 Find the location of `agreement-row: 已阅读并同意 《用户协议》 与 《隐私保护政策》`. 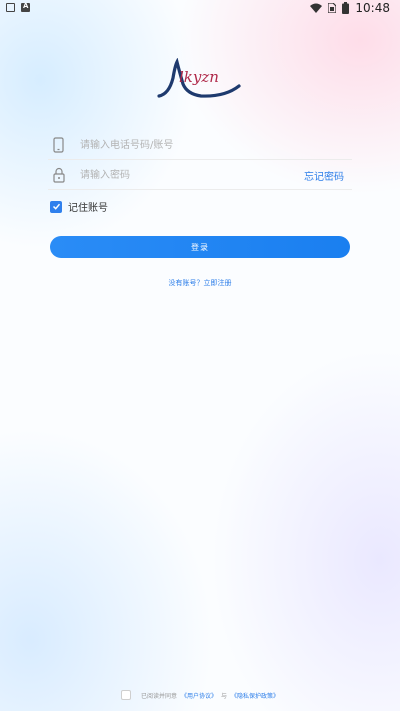

agreement-row: 已阅读并同意 《用户协议》 与 《隐私保护政策》 is located at coordinates (200, 695).